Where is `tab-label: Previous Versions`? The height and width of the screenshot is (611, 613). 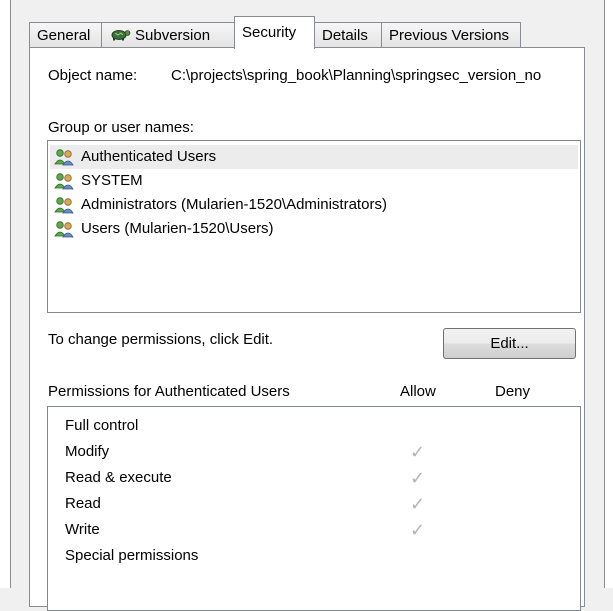
tab-label: Previous Versions is located at coordinates (449, 35).